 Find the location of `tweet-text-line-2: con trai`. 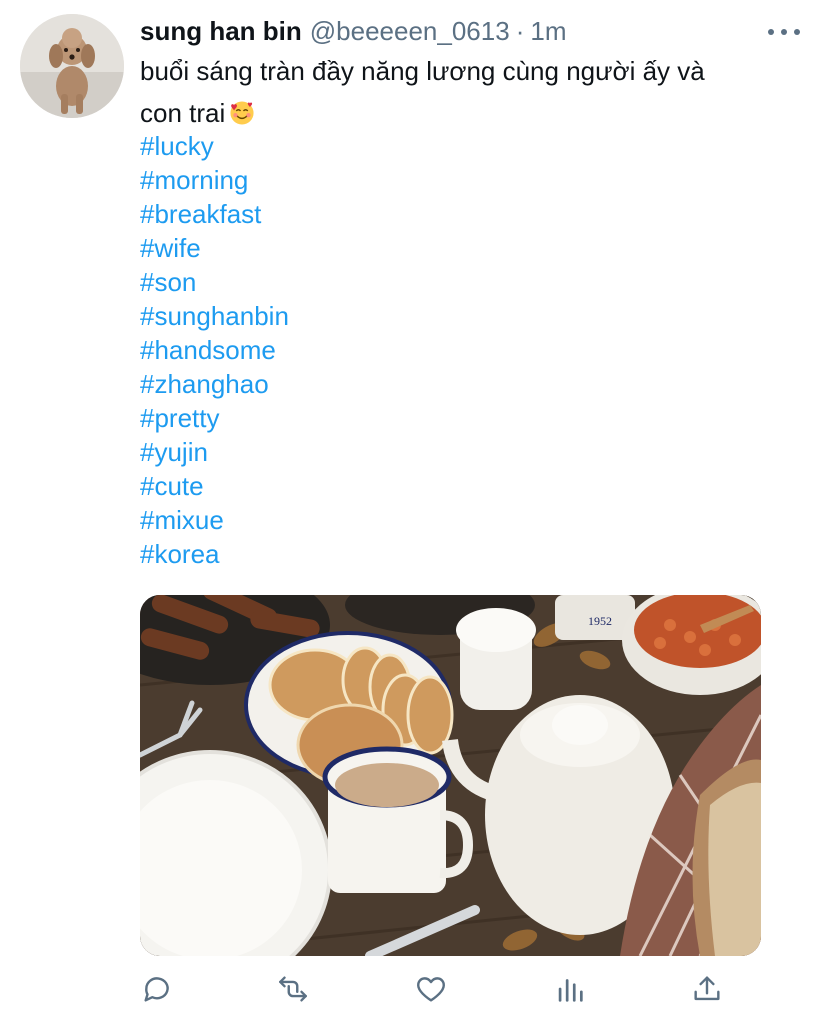

tweet-text-line-2: con trai is located at coordinates (470, 113).